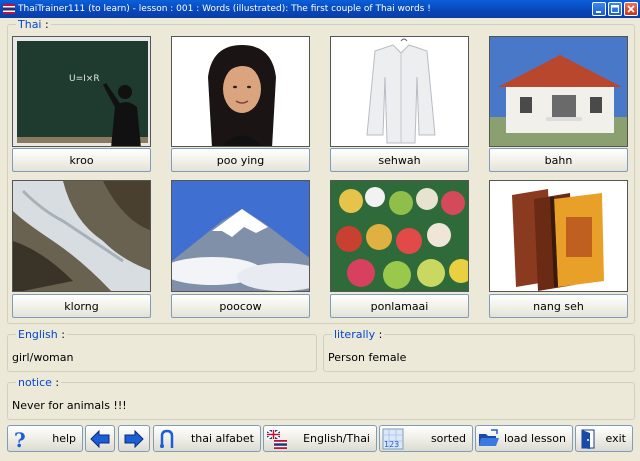 The height and width of the screenshot is (461, 640). I want to click on app-flag-icon, so click(9, 9).